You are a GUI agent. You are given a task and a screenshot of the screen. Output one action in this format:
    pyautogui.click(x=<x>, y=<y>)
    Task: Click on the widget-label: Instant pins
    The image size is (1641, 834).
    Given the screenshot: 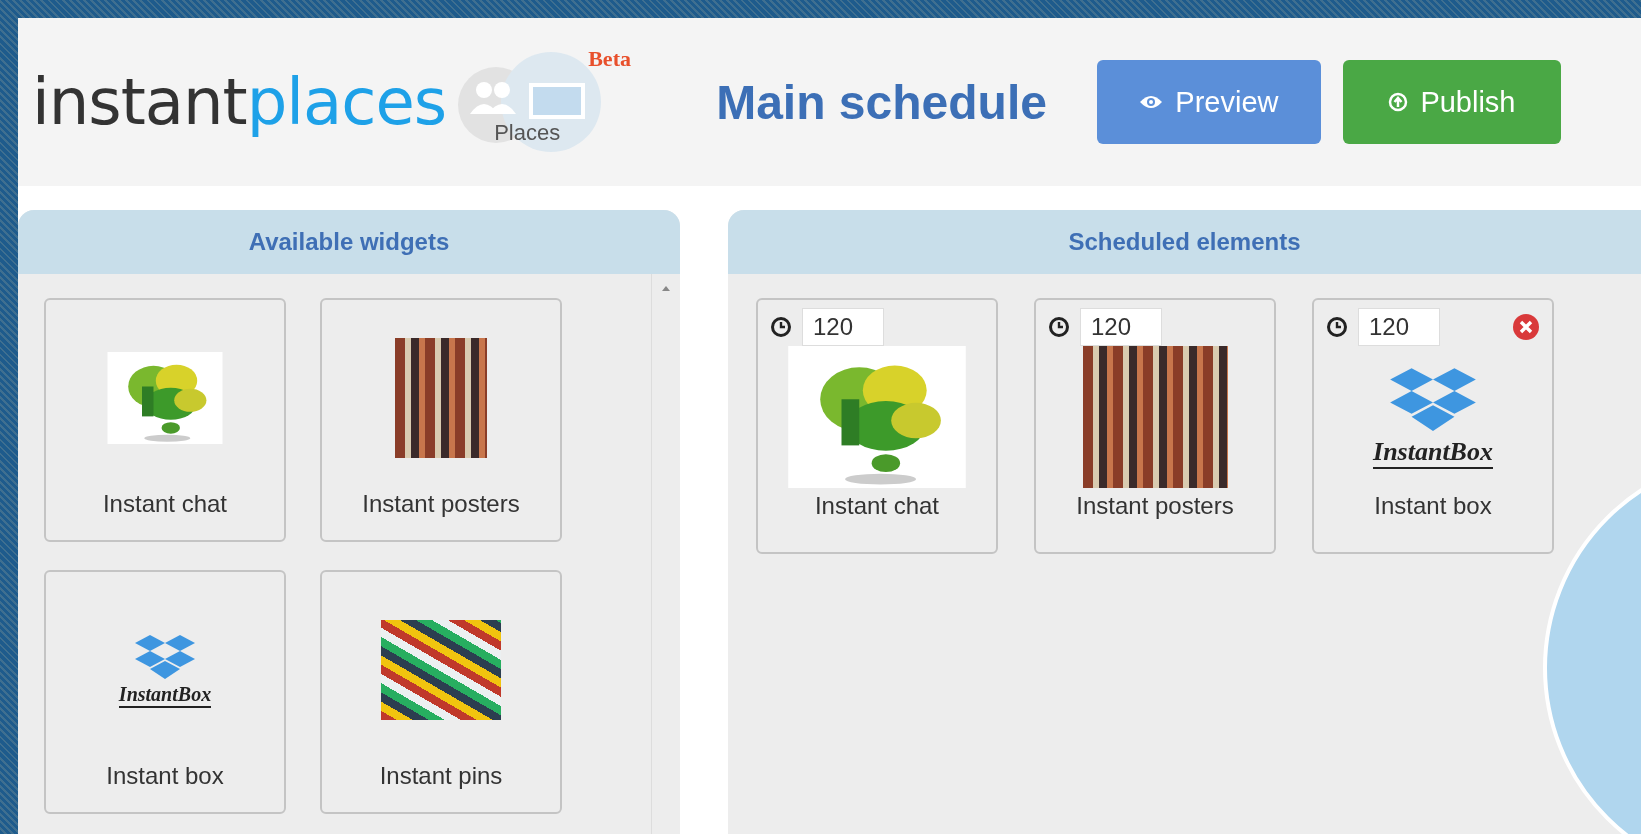 What is the action you would take?
    pyautogui.click(x=441, y=776)
    